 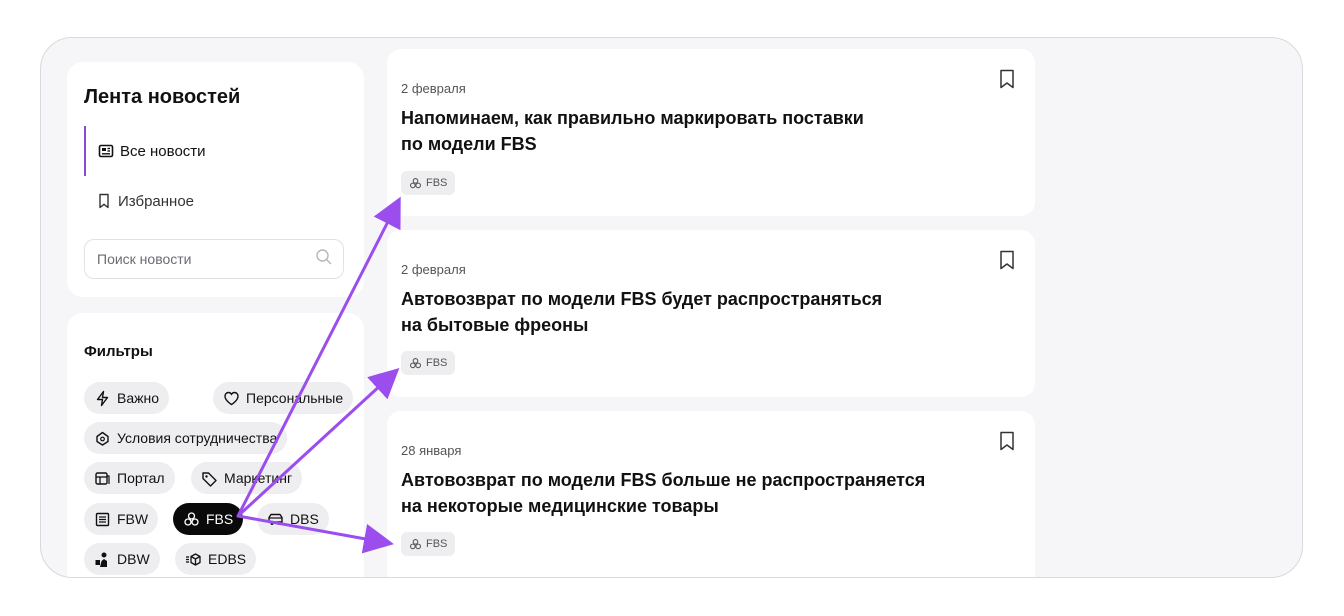 What do you see at coordinates (227, 559) in the screenshot?
I see `filter-chip-label: EDBS` at bounding box center [227, 559].